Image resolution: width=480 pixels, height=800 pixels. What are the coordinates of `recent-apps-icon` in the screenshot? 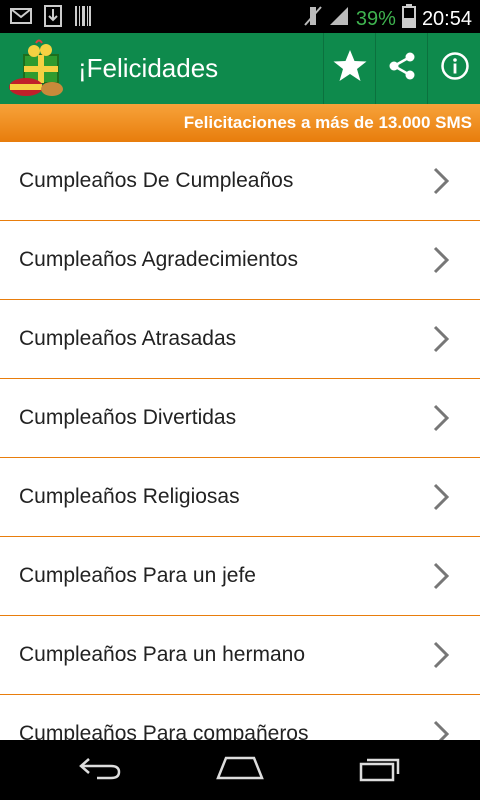 It's located at (380, 770).